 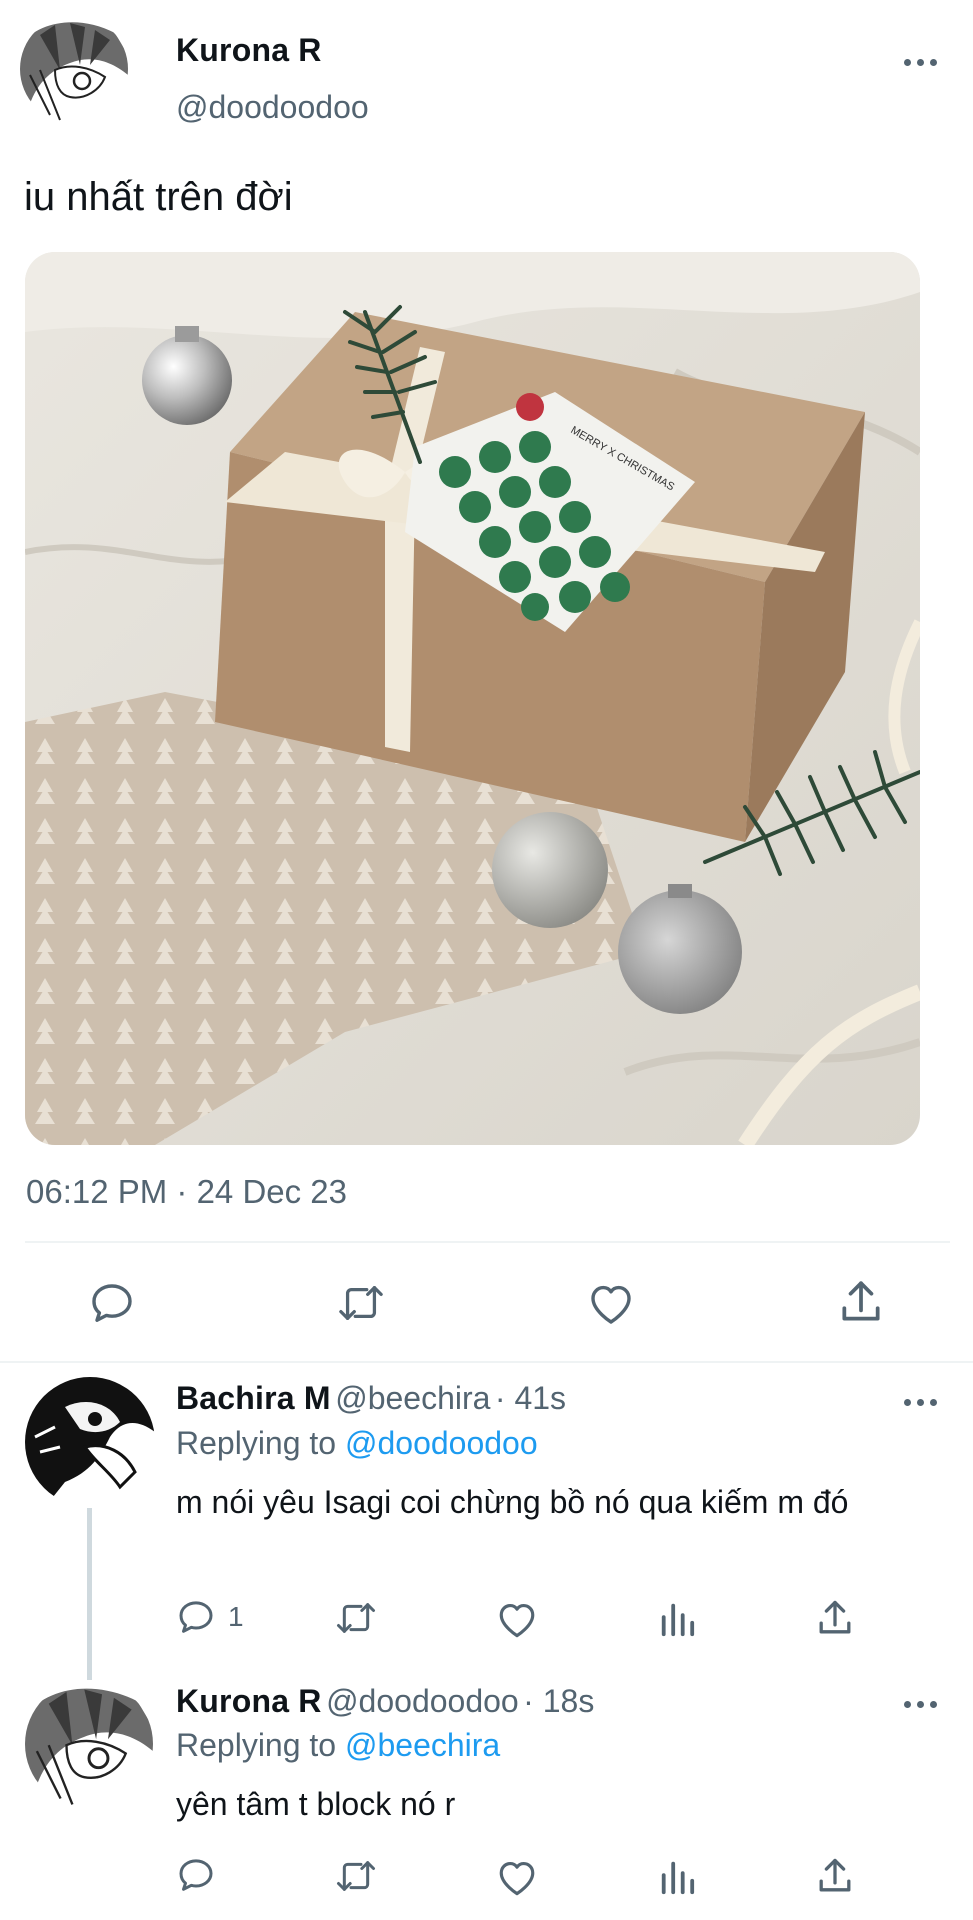 I want to click on reply-author-name: Kurona R, so click(x=249, y=1701).